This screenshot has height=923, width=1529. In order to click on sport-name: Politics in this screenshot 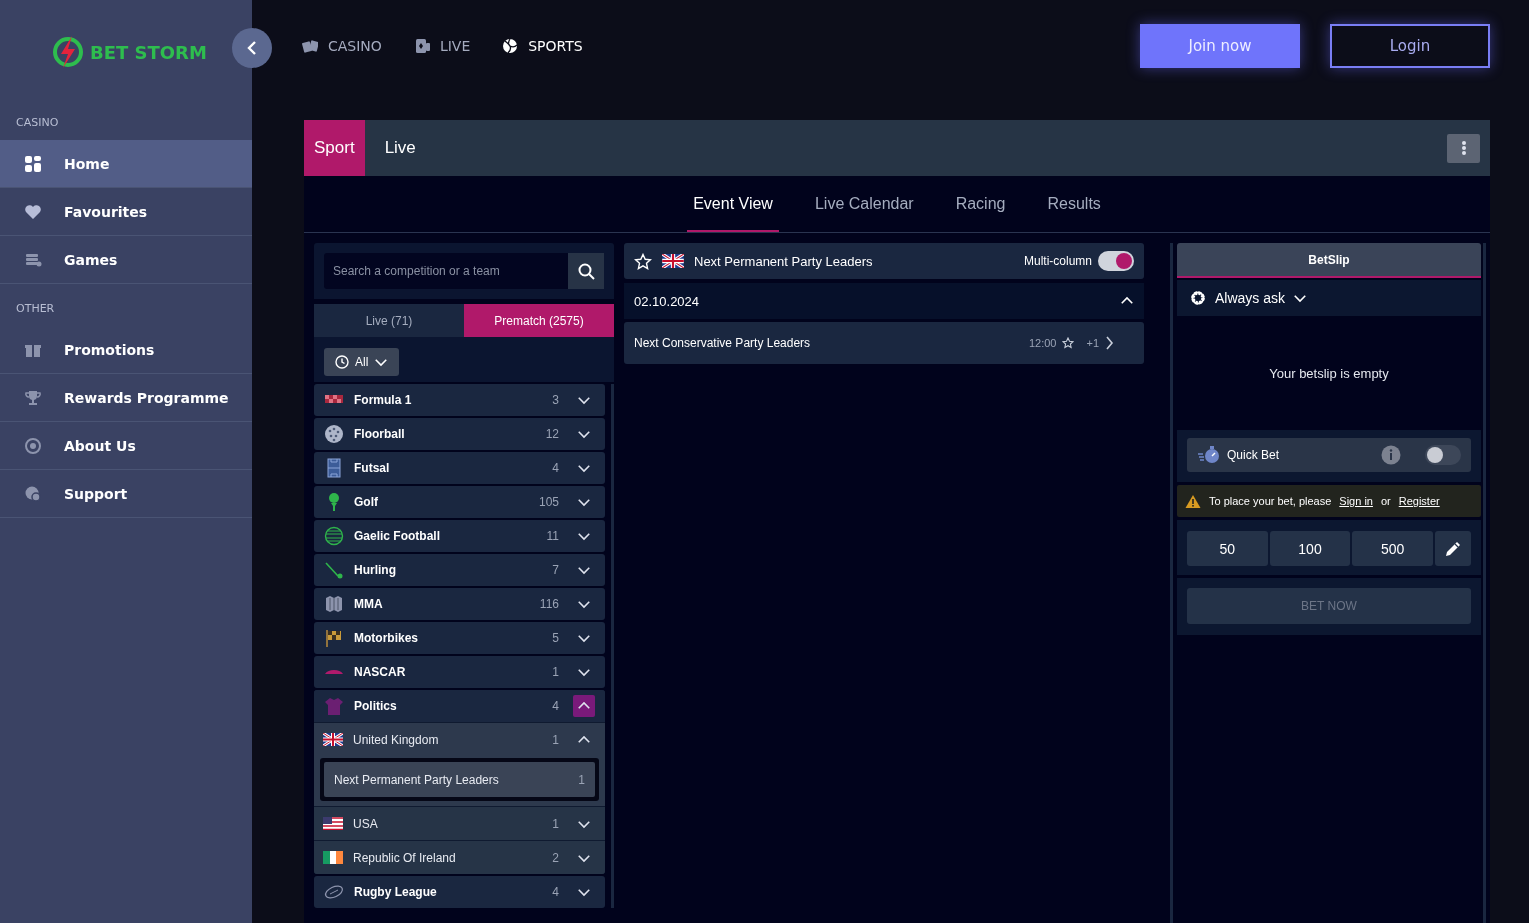, I will do `click(376, 706)`.